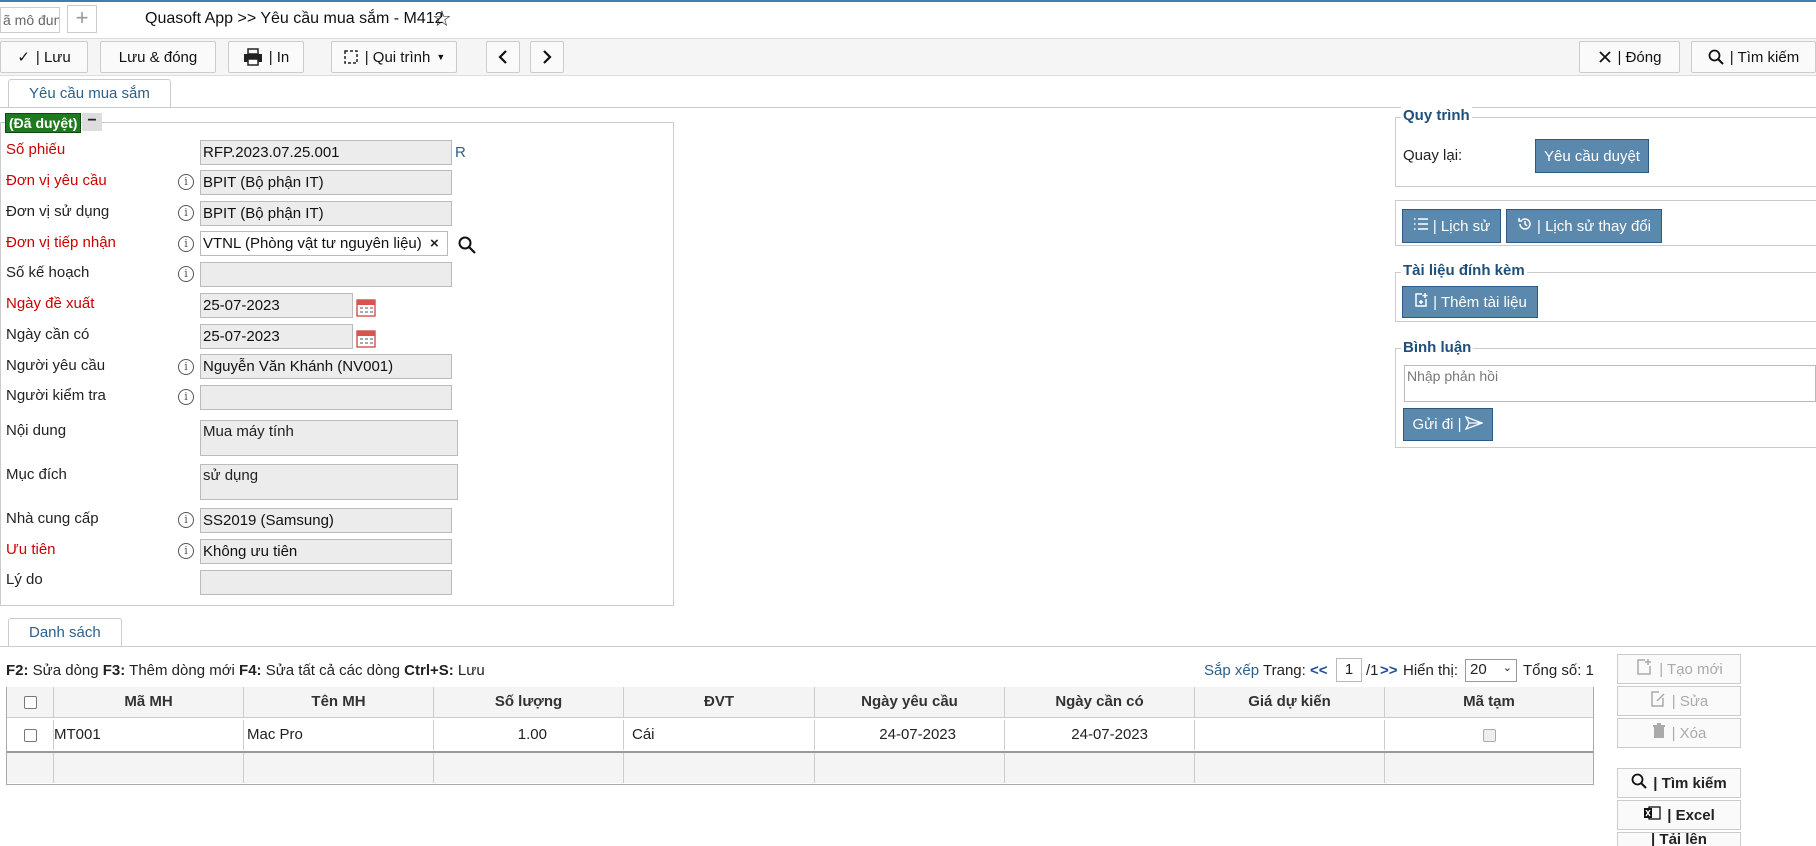 The height and width of the screenshot is (846, 1816). I want to click on delete-button: | Xóa, so click(1679, 733).